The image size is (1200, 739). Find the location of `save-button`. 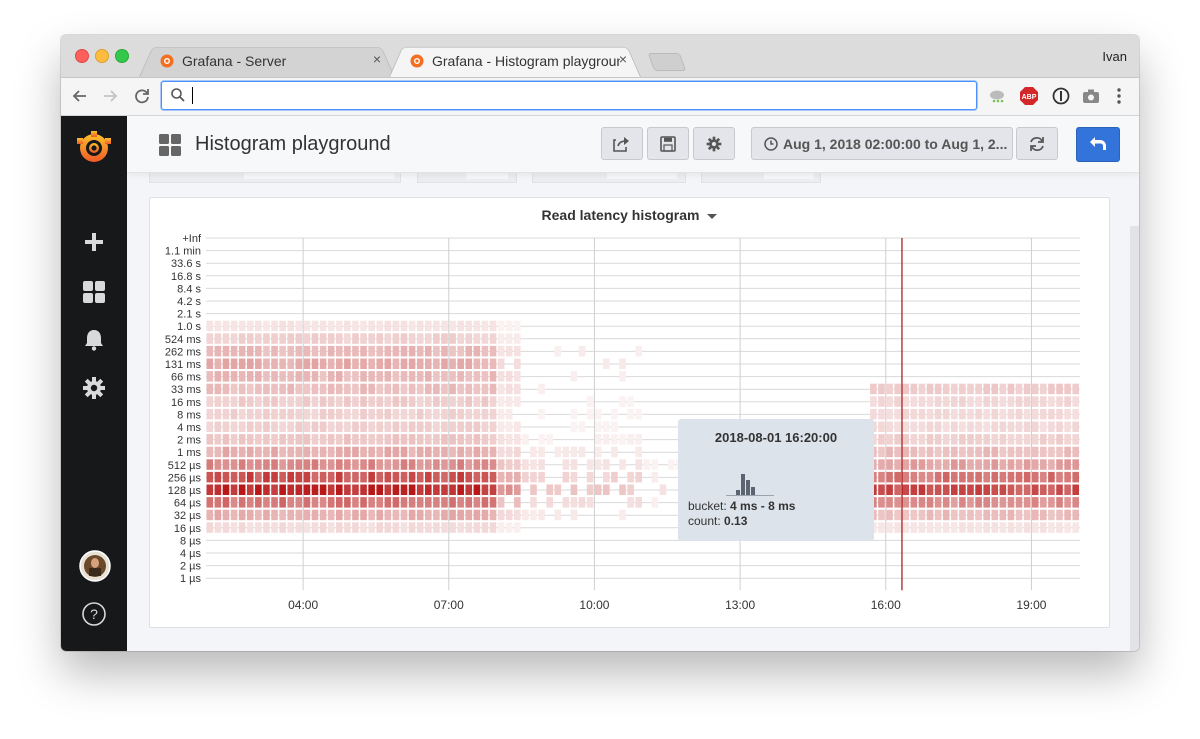

save-button is located at coordinates (668, 143).